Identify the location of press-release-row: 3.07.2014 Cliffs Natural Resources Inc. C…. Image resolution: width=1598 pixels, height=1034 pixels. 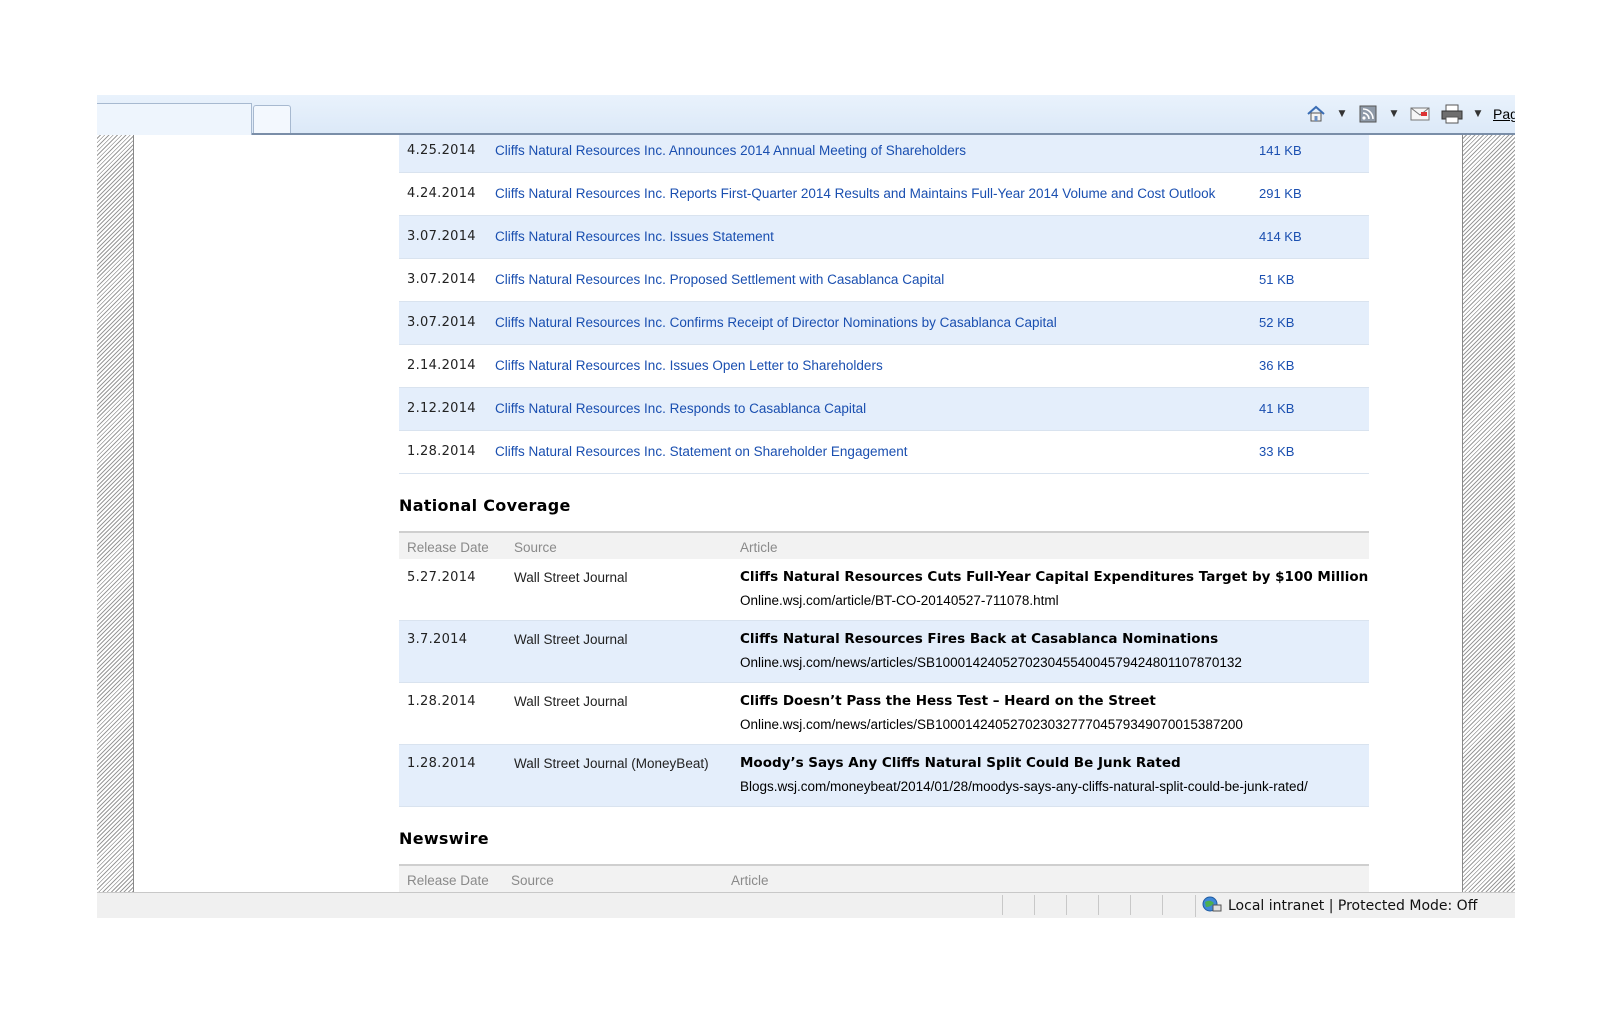
(884, 323).